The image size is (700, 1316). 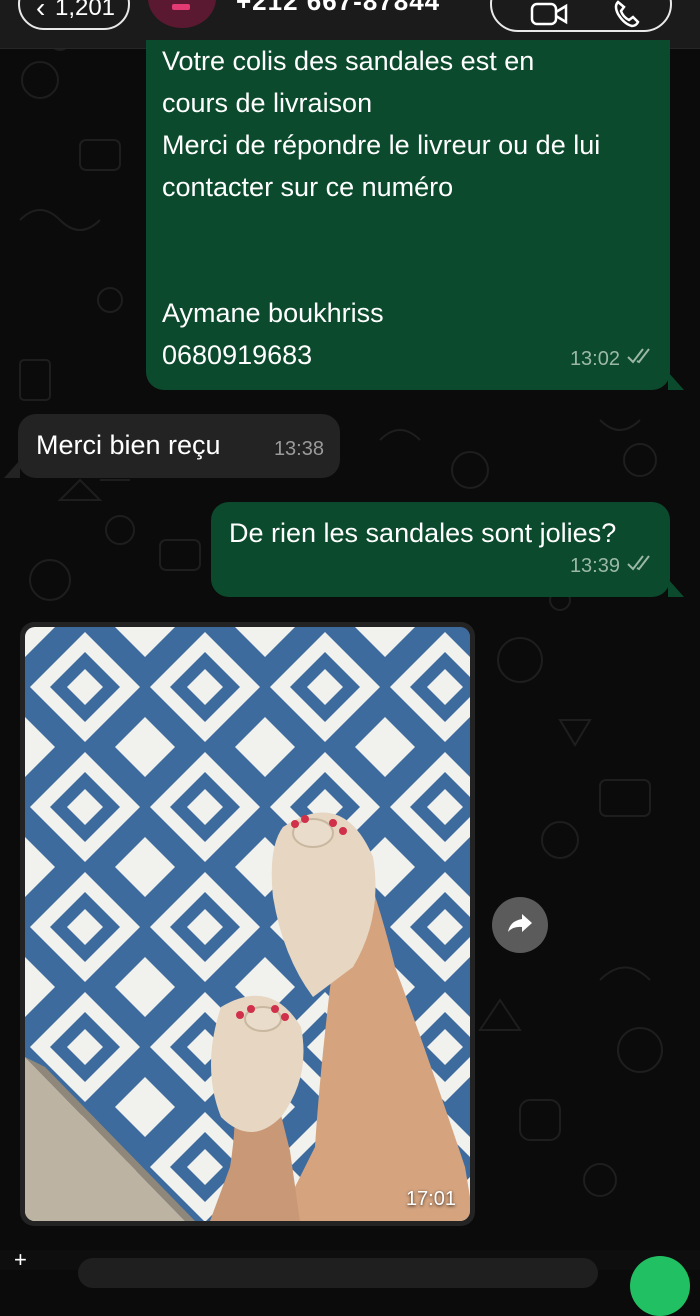 I want to click on message-meta: 13:38, so click(x=299, y=449).